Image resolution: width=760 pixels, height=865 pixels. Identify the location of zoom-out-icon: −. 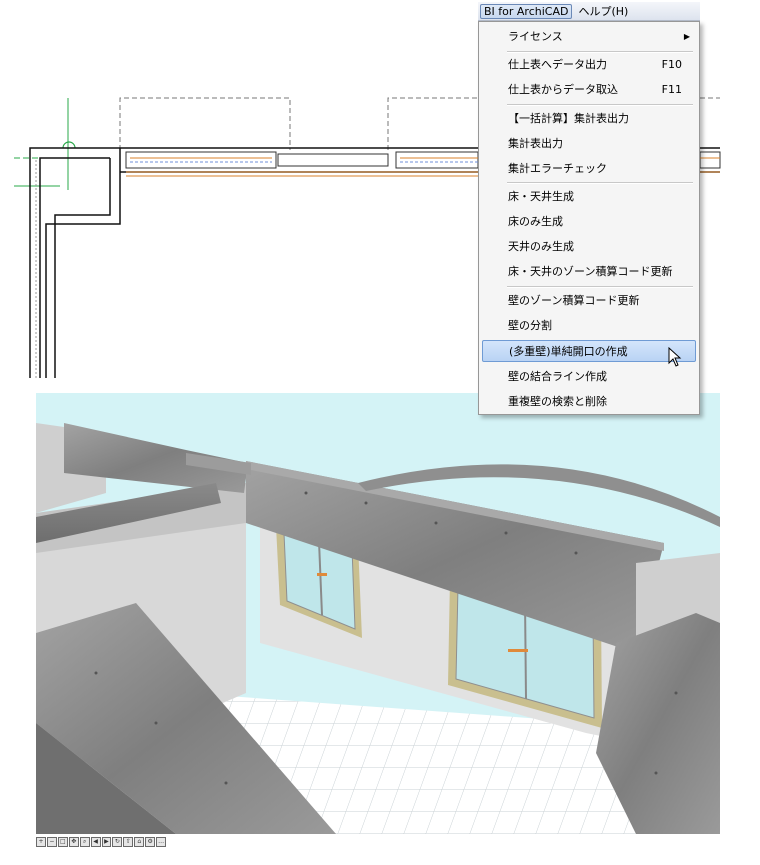
(51, 842).